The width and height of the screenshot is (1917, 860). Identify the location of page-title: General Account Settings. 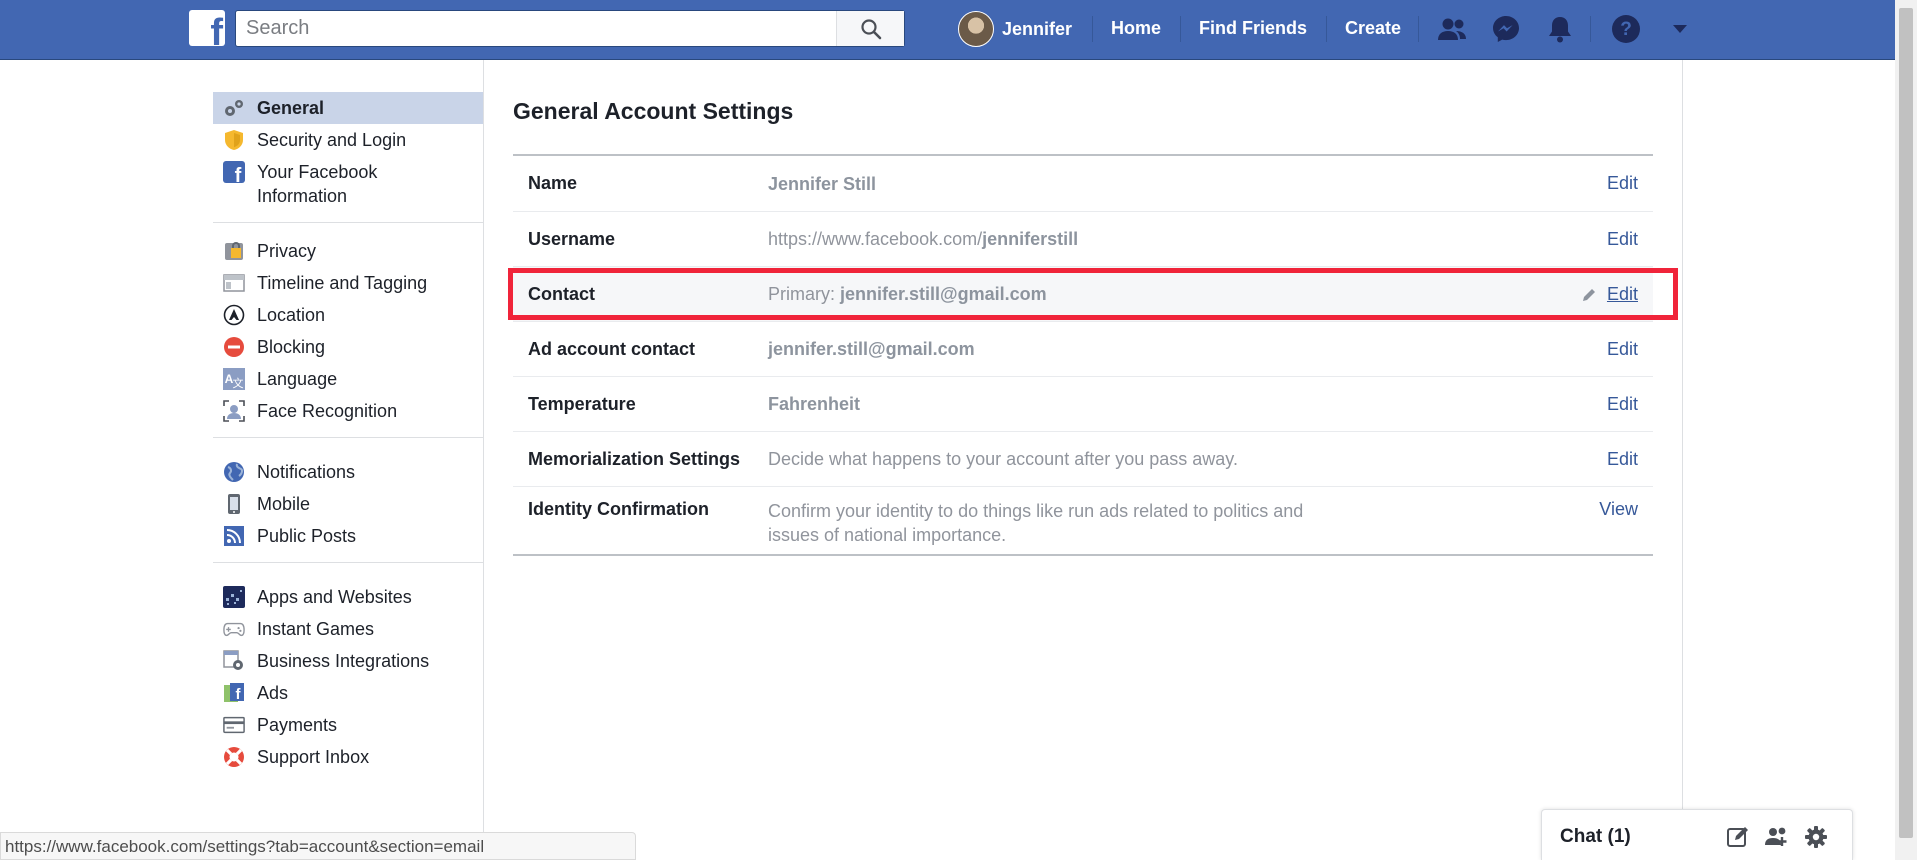
(653, 111).